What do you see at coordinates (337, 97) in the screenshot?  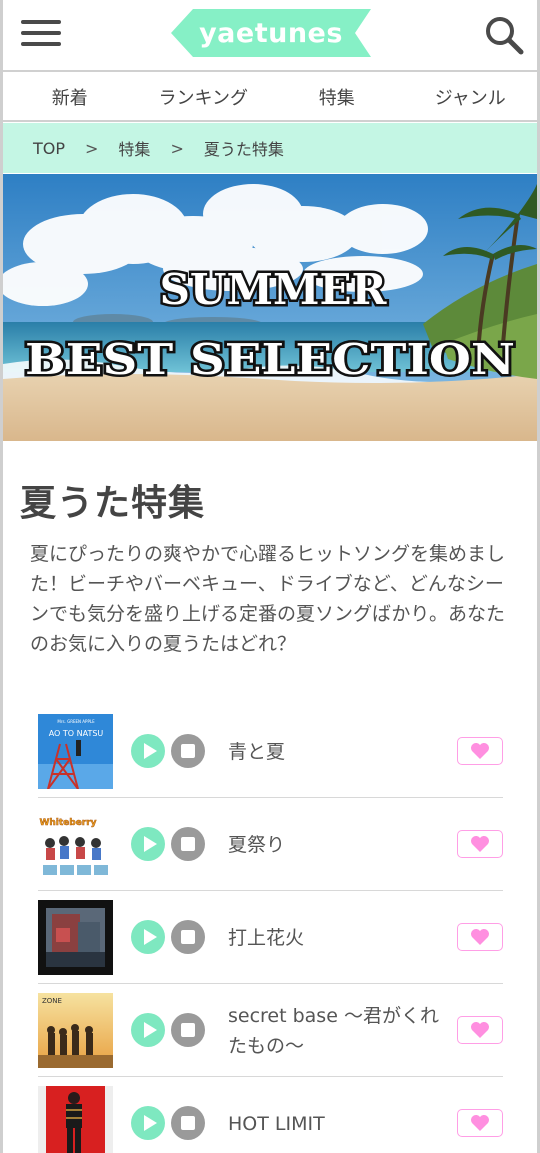 I see `nav-item-feature: 特集` at bounding box center [337, 97].